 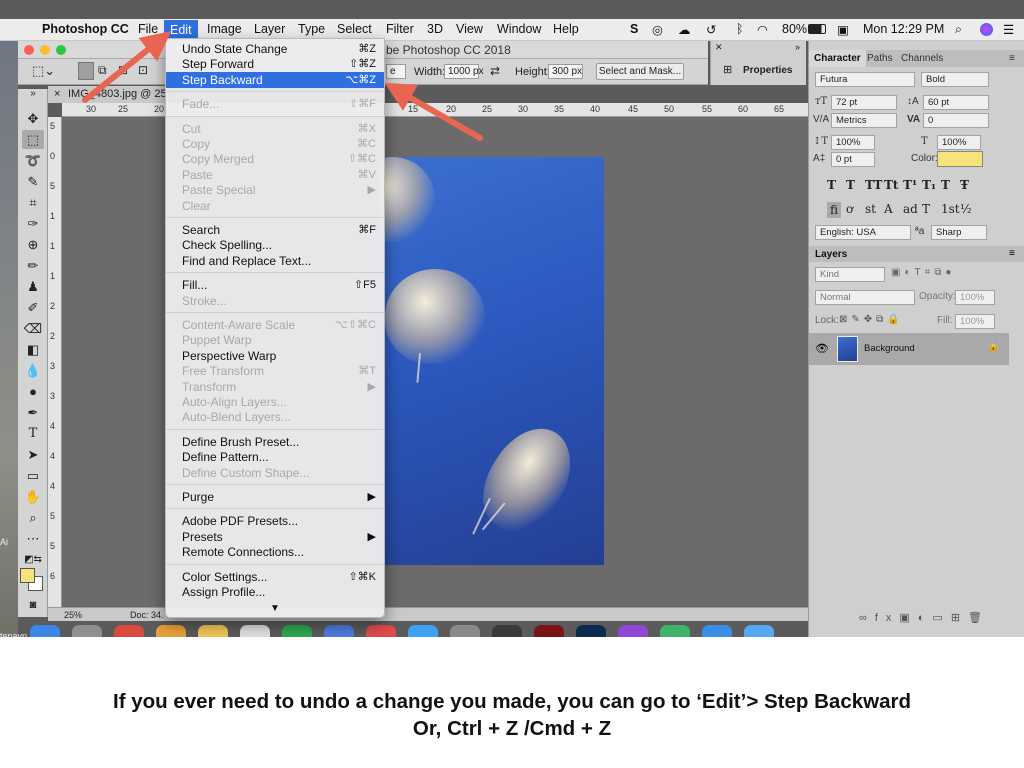 What do you see at coordinates (958, 29) in the screenshot?
I see `spotlight-icon: ⌕` at bounding box center [958, 29].